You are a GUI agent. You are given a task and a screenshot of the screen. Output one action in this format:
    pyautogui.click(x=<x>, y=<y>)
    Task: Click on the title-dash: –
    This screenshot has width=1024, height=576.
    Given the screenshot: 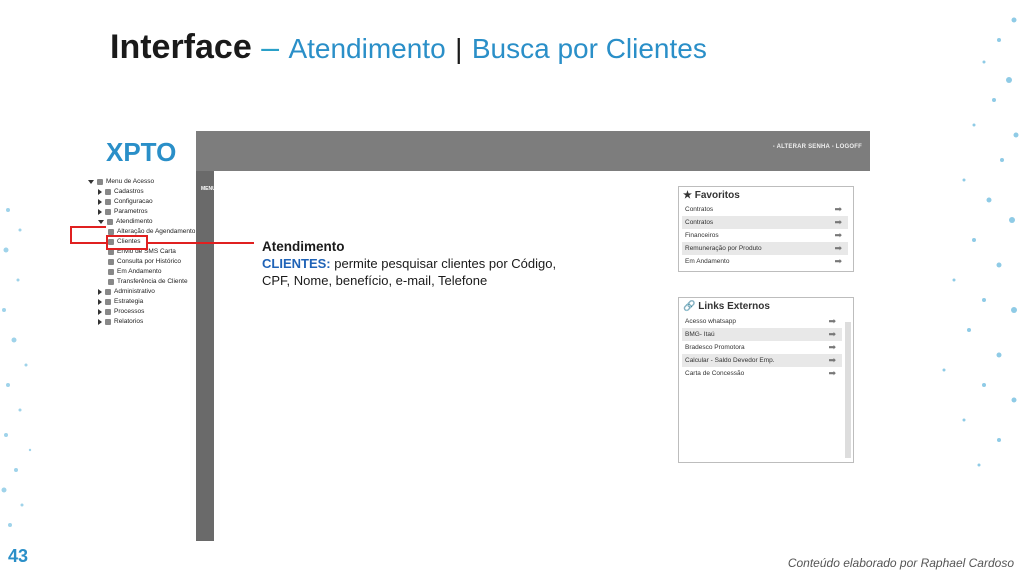 What is the action you would take?
    pyautogui.click(x=270, y=47)
    